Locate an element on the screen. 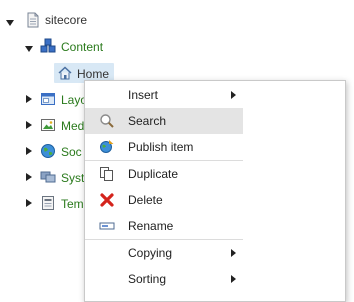 The width and height of the screenshot is (354, 302). red-x-icon is located at coordinates (107, 200).